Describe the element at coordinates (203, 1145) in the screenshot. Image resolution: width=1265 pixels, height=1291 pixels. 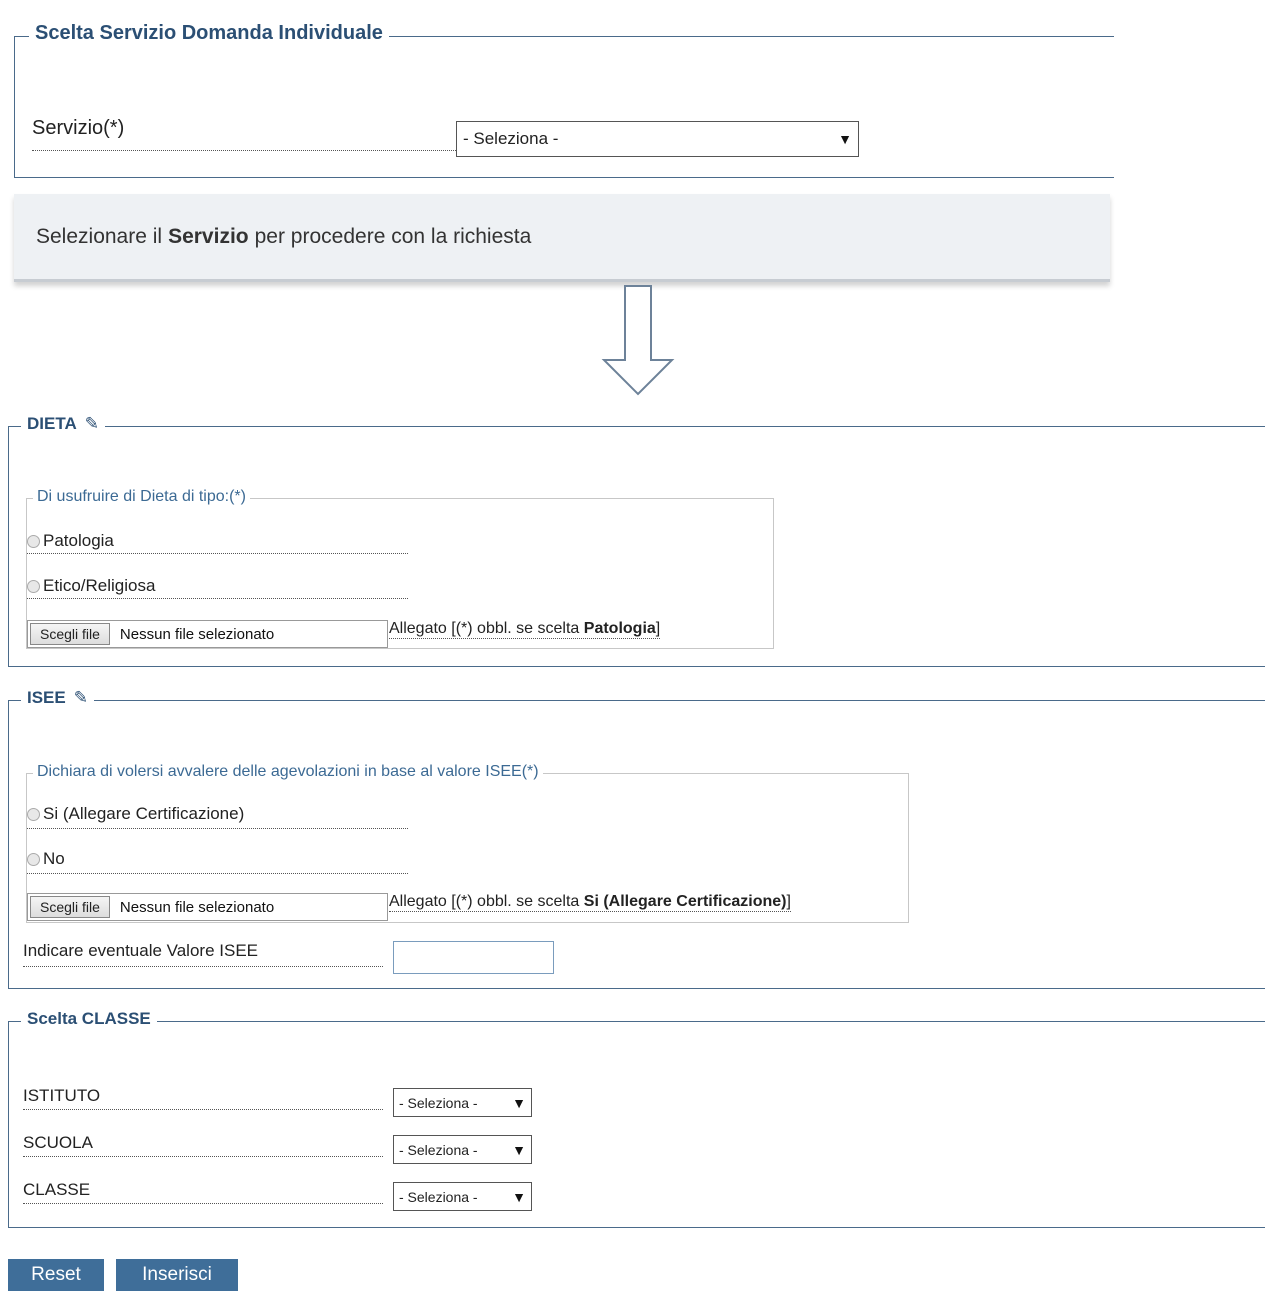
I see `scuola-label: SCUOLA` at that location.